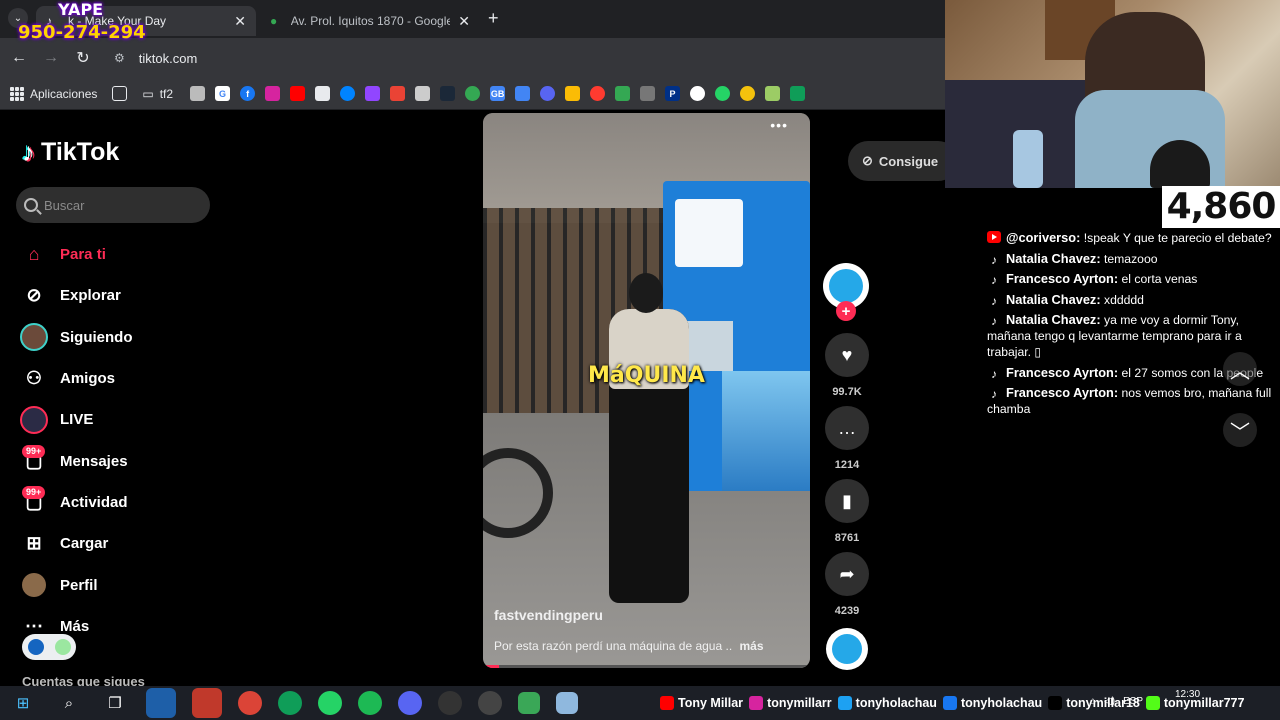 Image resolution: width=1280 pixels, height=720 pixels. I want to click on messenger-bookmark-icon, so click(348, 93).